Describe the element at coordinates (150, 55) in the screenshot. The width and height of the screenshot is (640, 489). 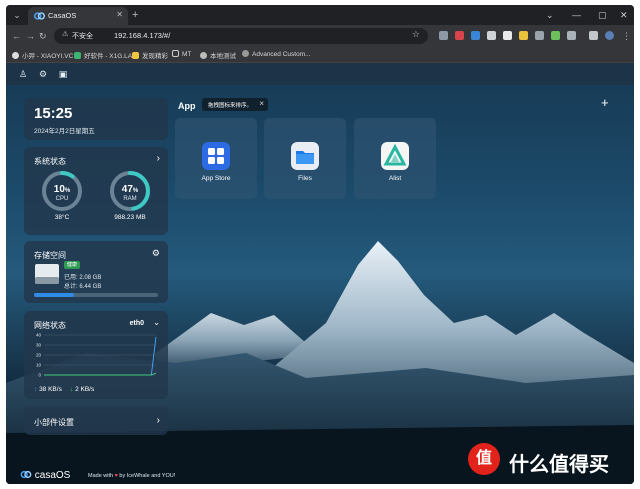
I see `bookmark-item: 发现精彩` at that location.